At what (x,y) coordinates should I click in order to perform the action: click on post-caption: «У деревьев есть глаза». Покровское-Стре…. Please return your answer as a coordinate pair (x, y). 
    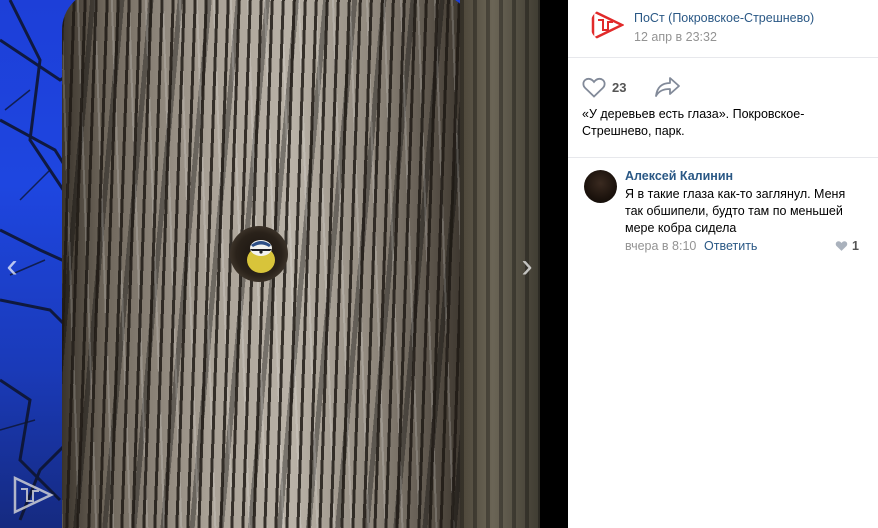
    Looking at the image, I should click on (693, 122).